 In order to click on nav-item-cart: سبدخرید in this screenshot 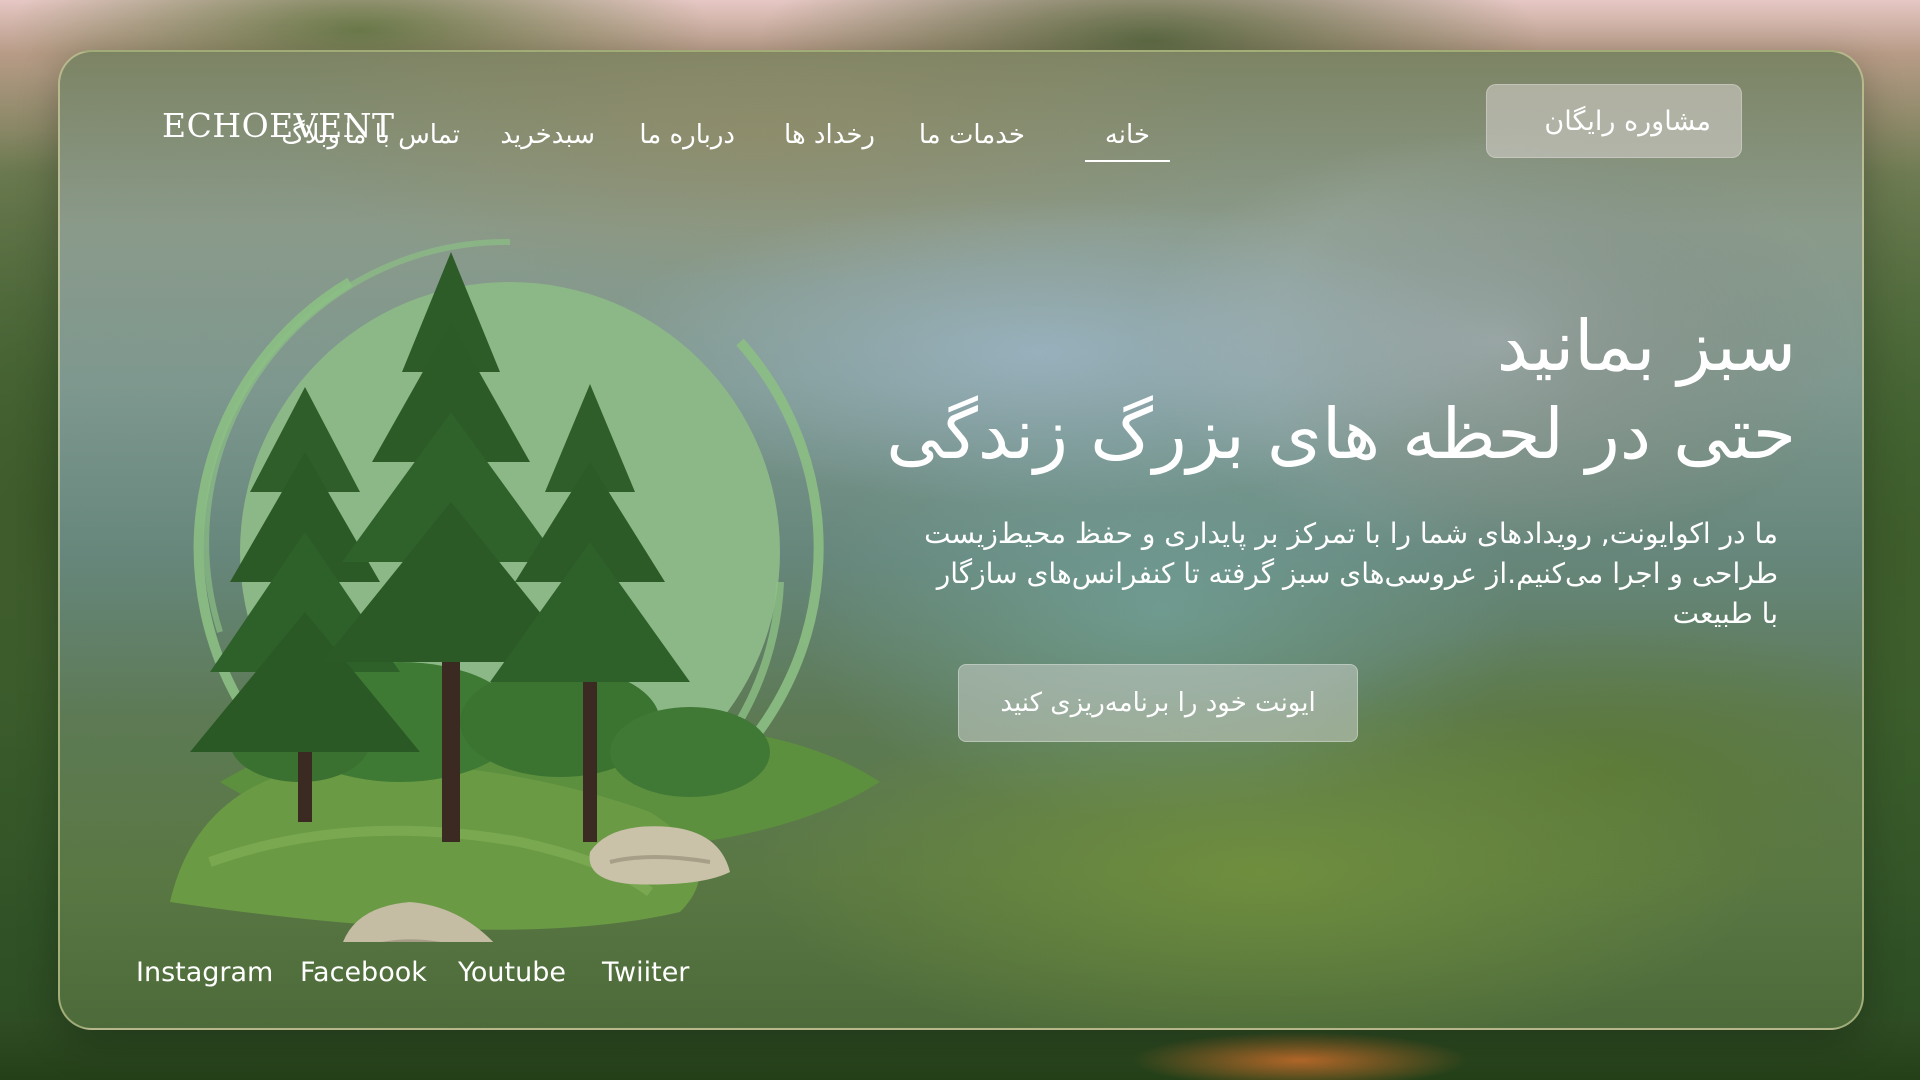, I will do `click(547, 140)`.